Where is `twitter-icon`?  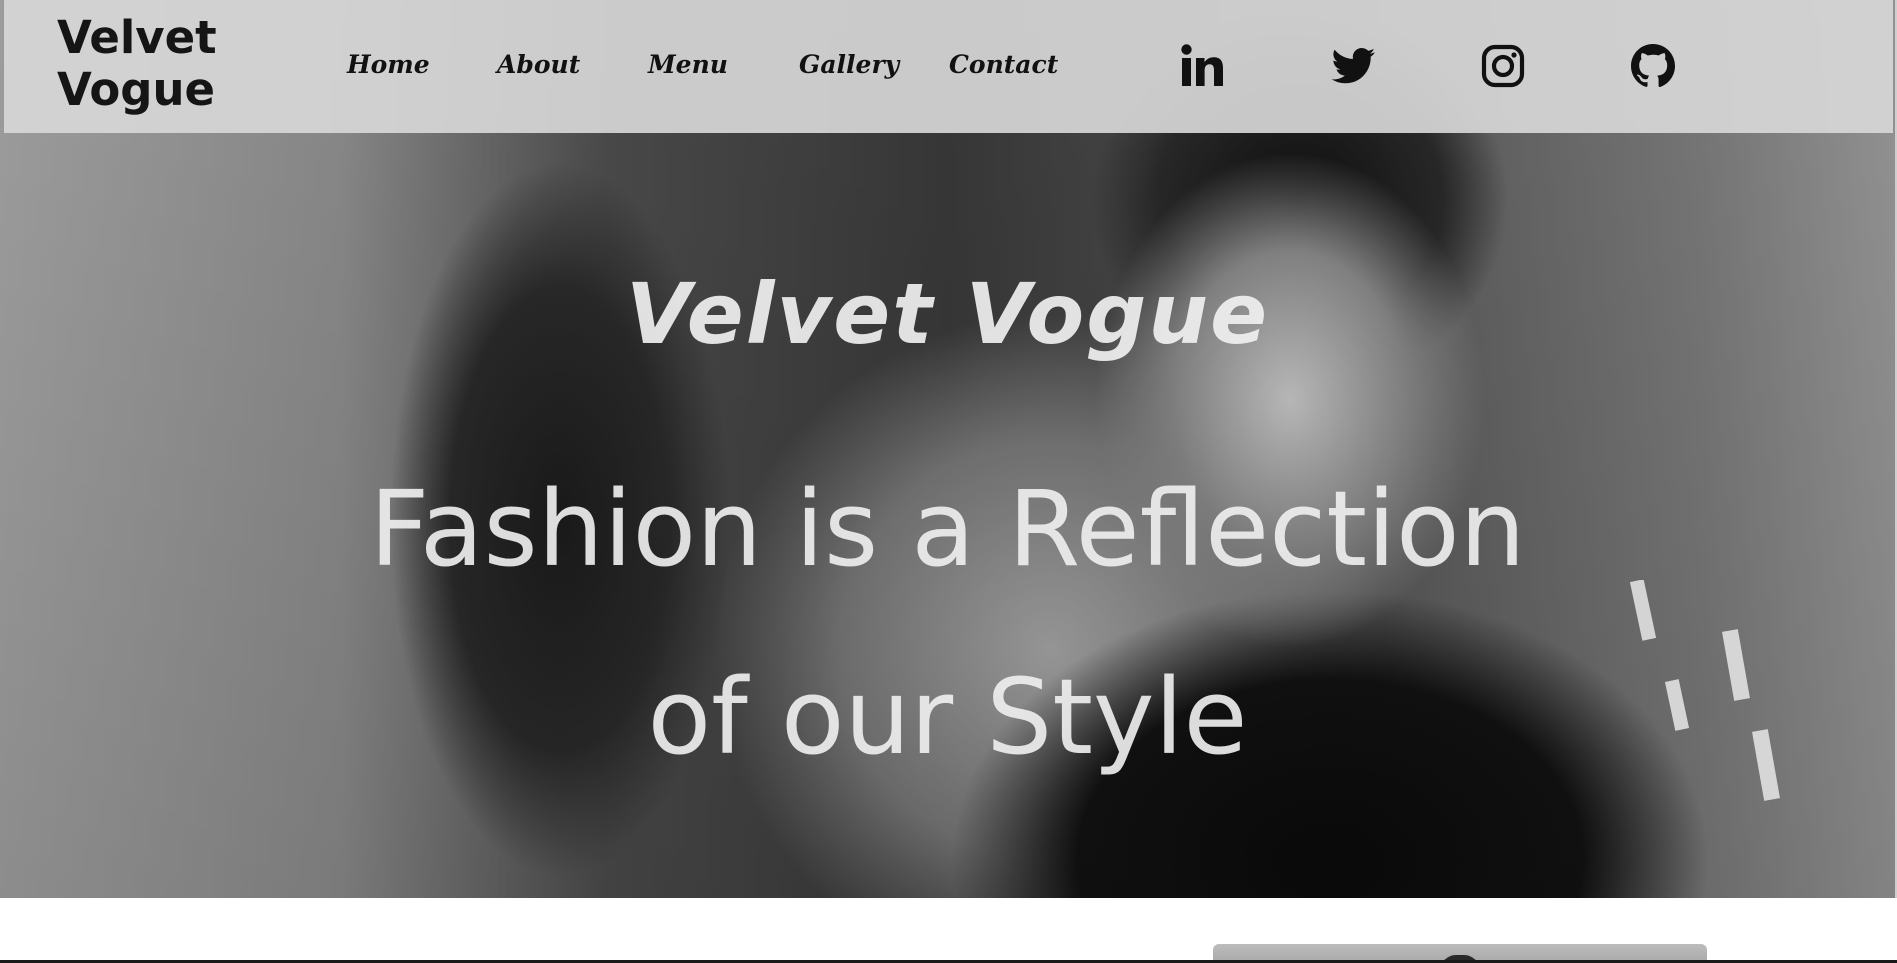
twitter-icon is located at coordinates (1353, 66).